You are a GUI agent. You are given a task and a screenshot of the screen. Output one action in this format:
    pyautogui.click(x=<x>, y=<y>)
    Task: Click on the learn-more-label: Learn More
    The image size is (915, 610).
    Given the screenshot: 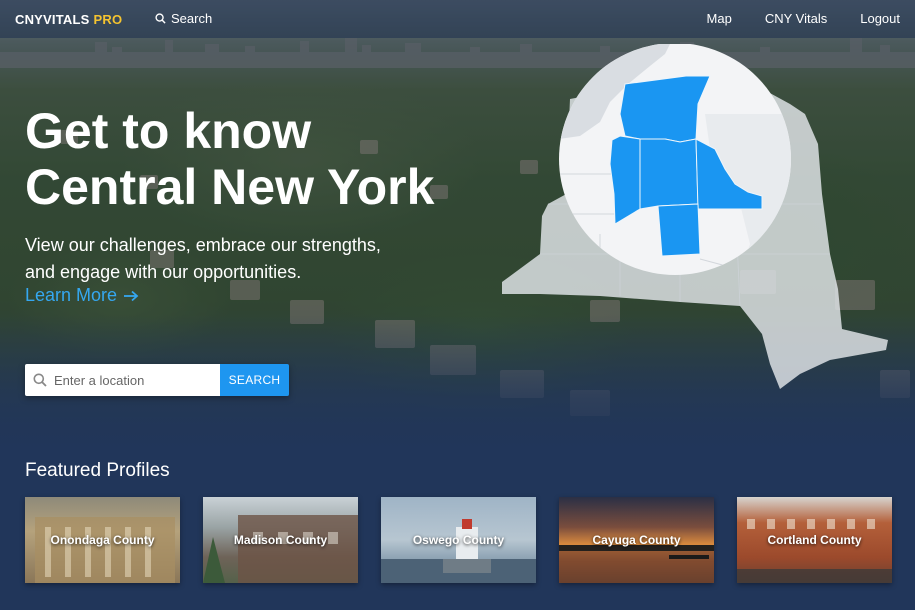 What is the action you would take?
    pyautogui.click(x=71, y=295)
    